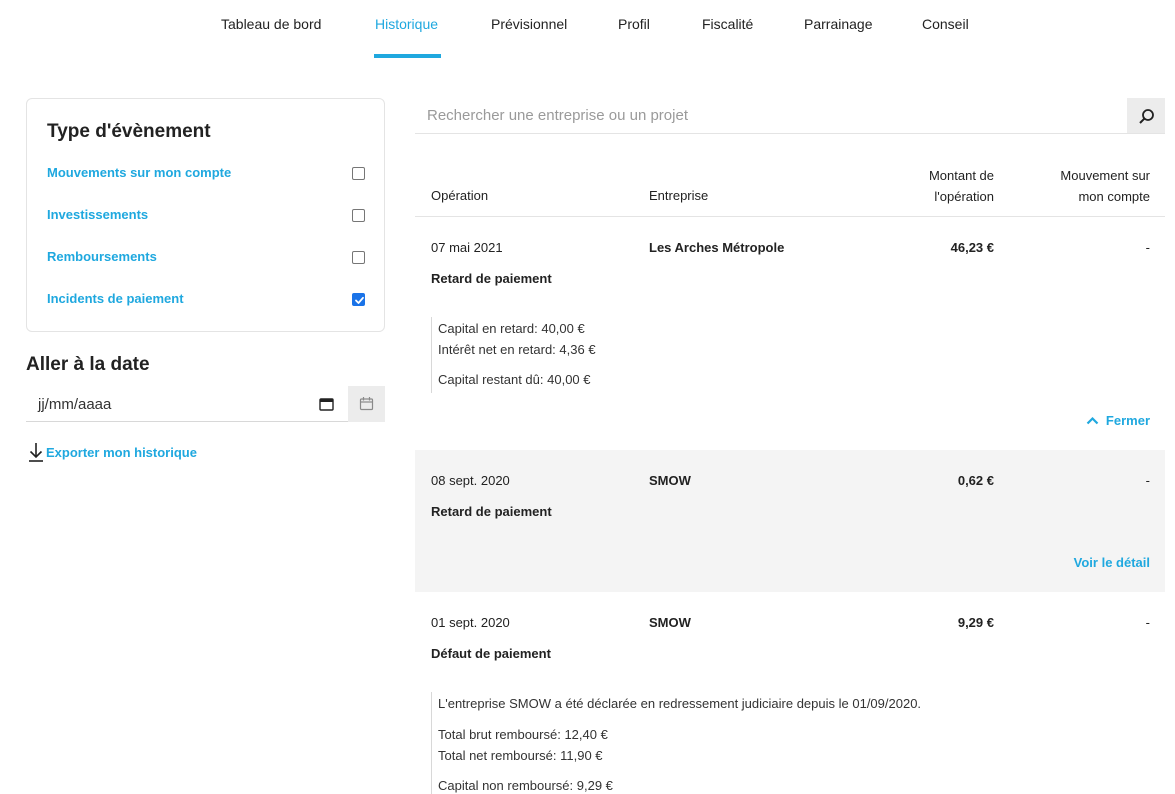 The image size is (1175, 794). What do you see at coordinates (36, 452) in the screenshot?
I see `download-icon` at bounding box center [36, 452].